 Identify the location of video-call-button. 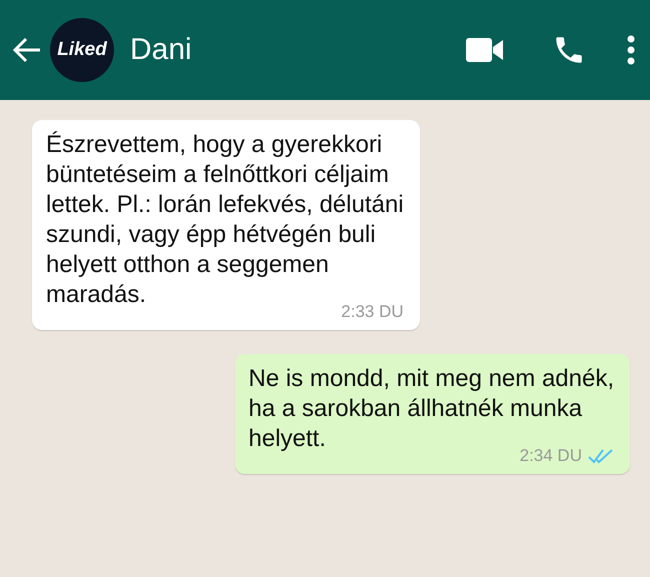
(485, 50).